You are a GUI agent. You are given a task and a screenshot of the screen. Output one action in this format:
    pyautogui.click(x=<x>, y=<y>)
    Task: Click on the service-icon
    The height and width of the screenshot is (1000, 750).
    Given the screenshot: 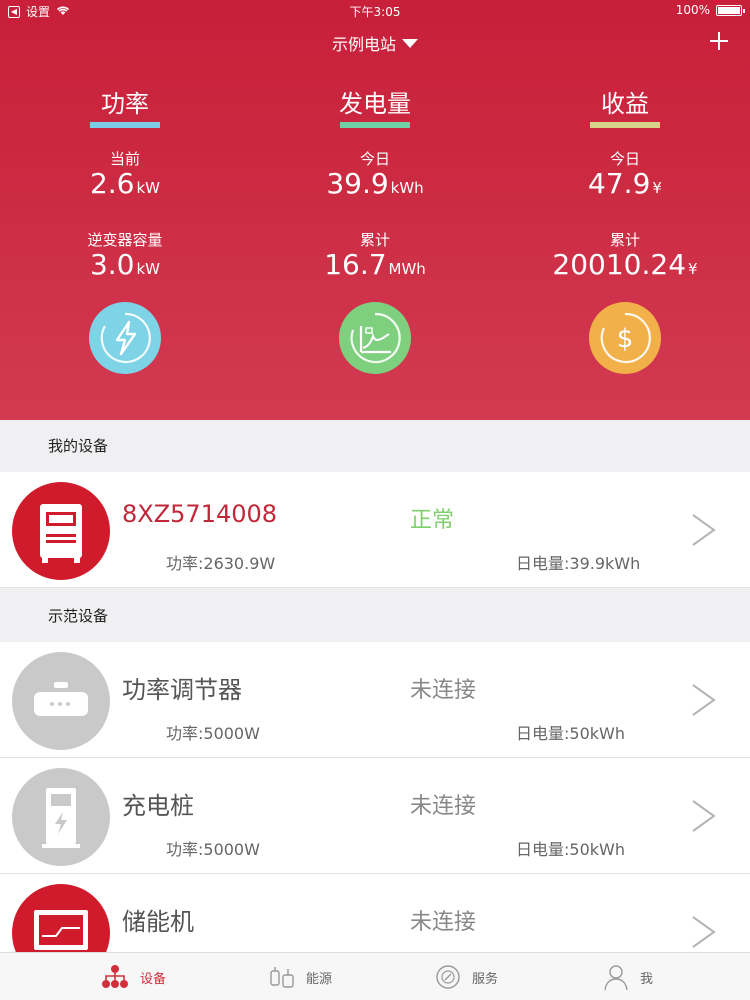 What is the action you would take?
    pyautogui.click(x=448, y=977)
    